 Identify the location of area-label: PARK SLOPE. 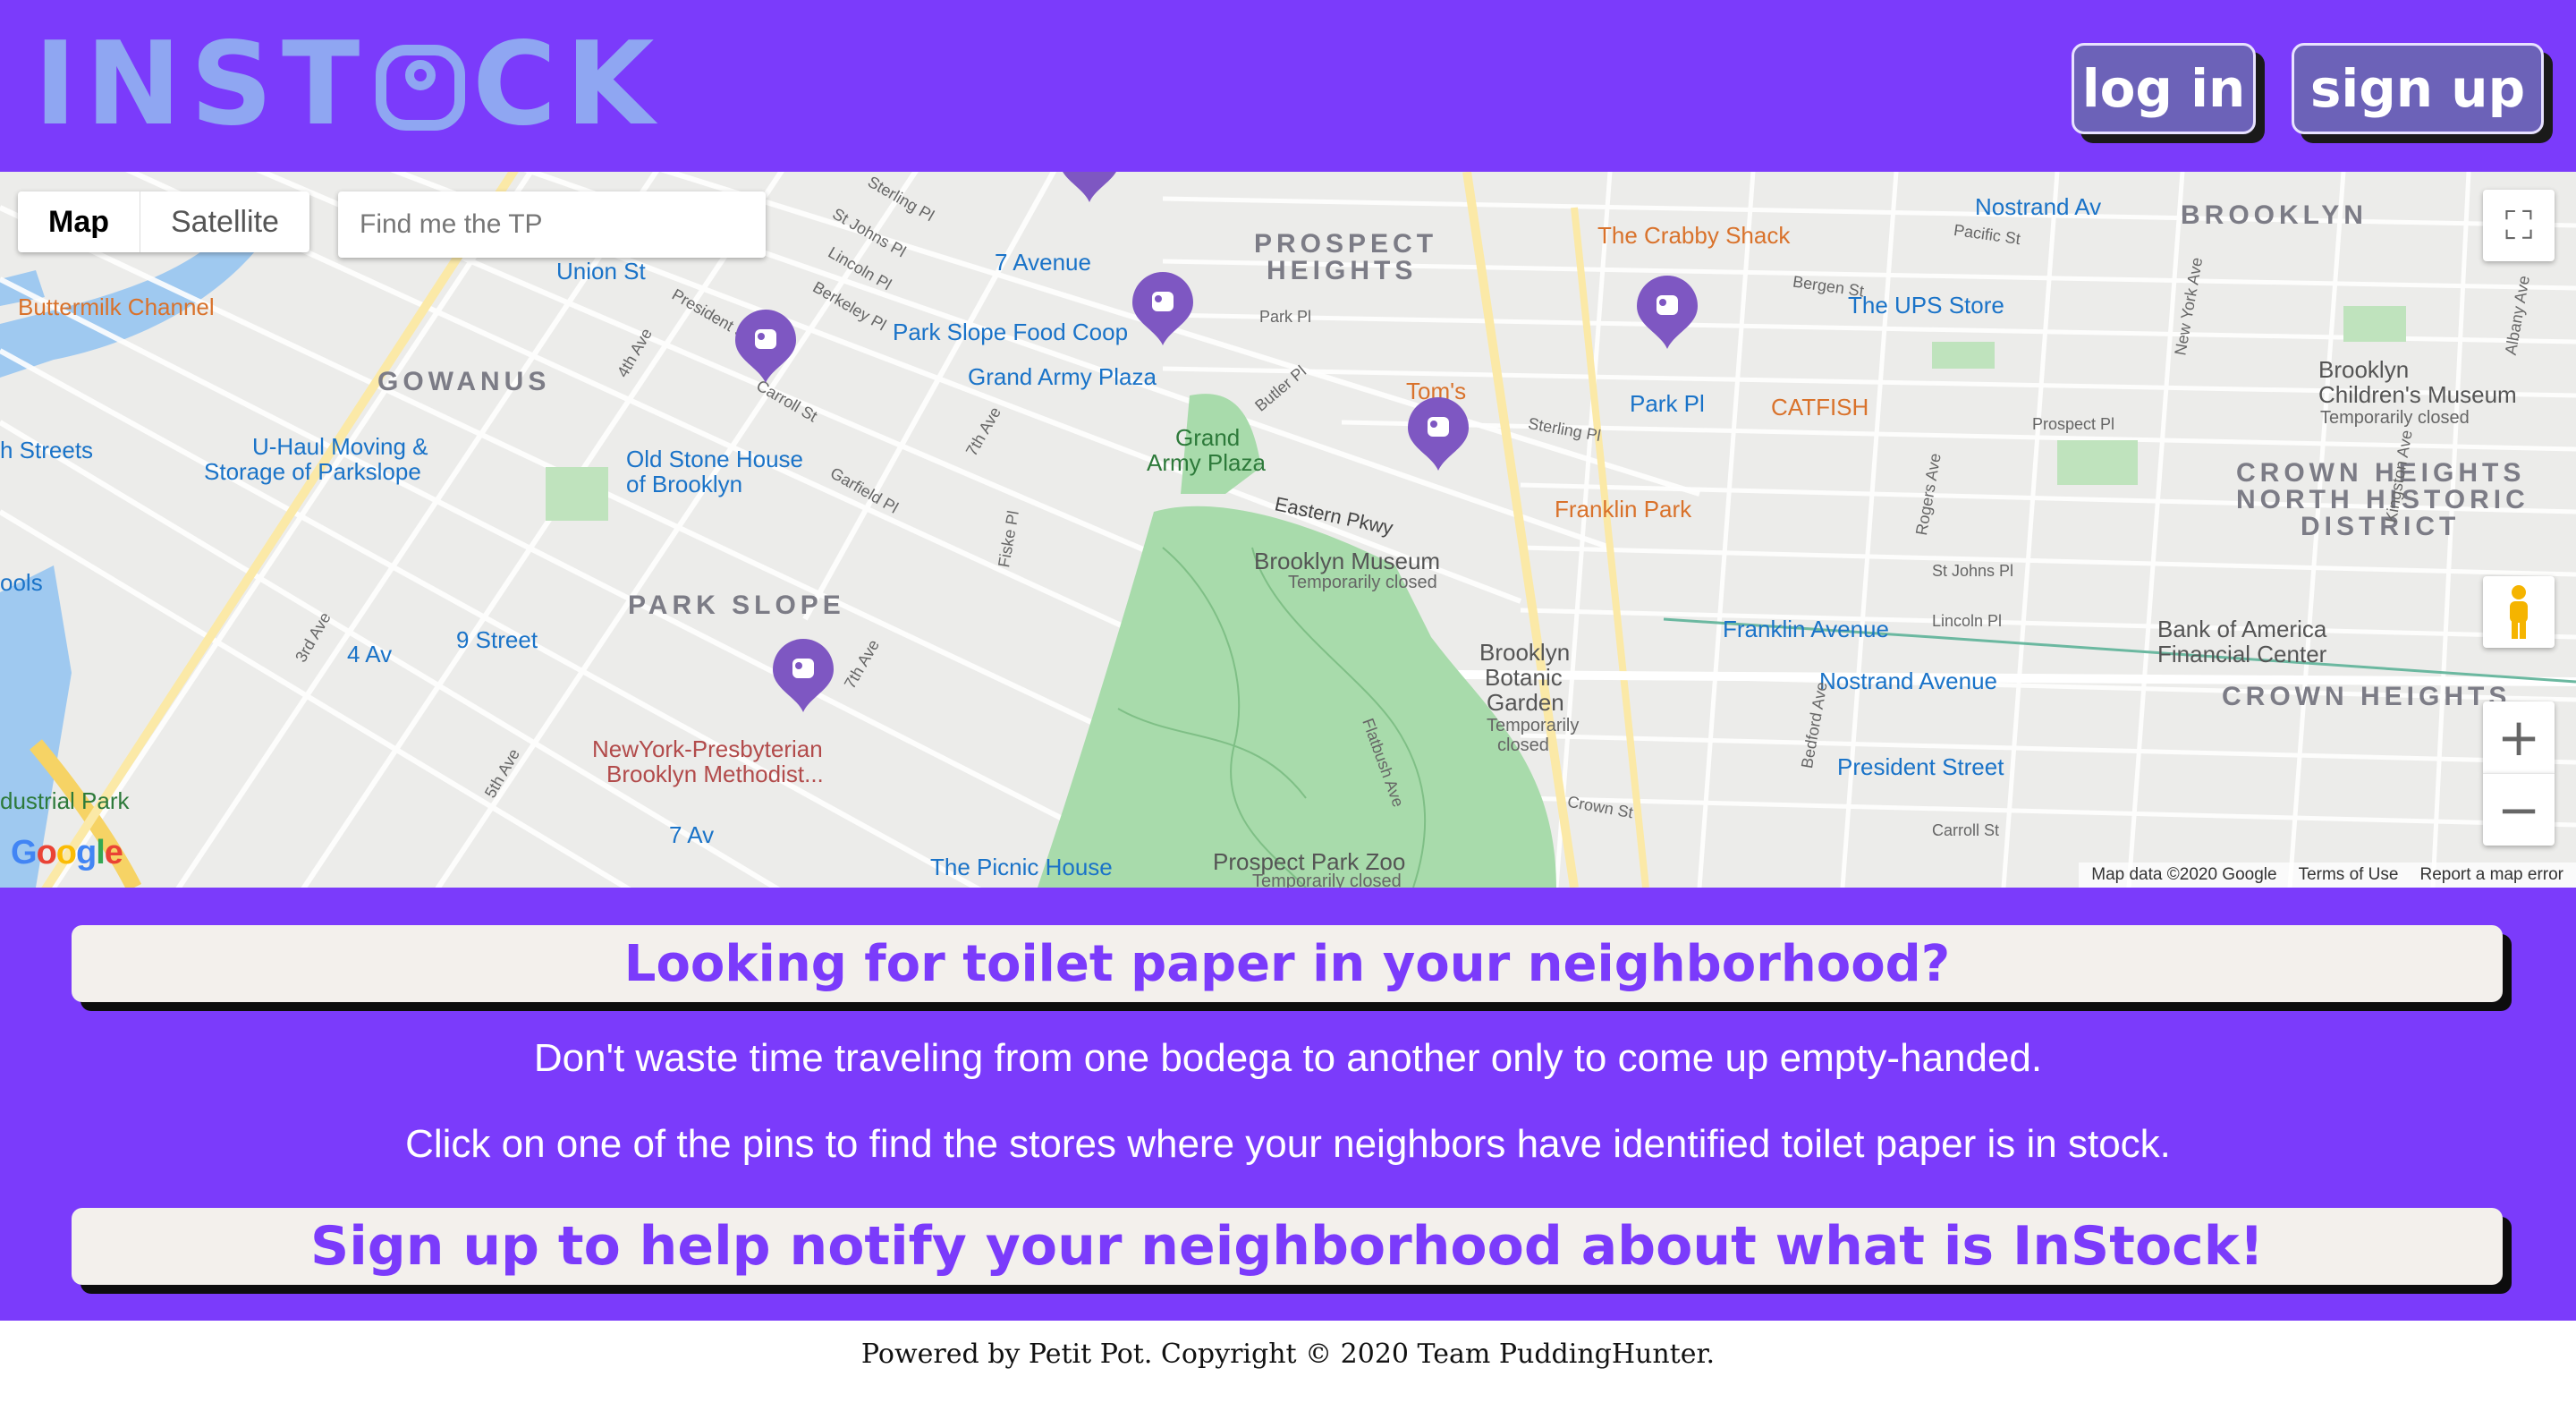
(736, 605).